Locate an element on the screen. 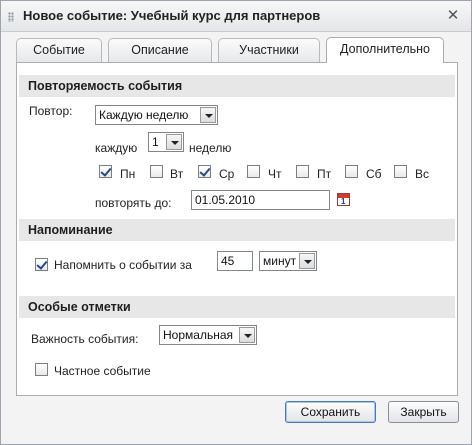 The image size is (472, 445). day-checkbox-sat is located at coordinates (351, 171).